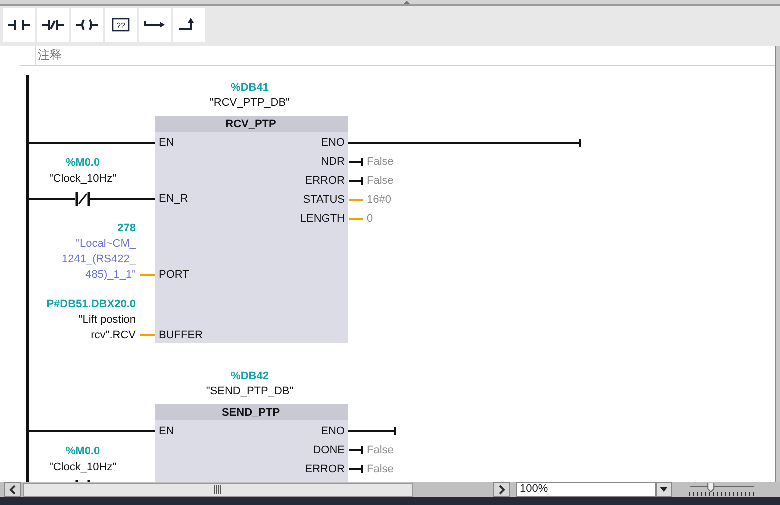 The width and height of the screenshot is (780, 505). What do you see at coordinates (83, 199) in the screenshot?
I see `normally-closed-contact-icon` at bounding box center [83, 199].